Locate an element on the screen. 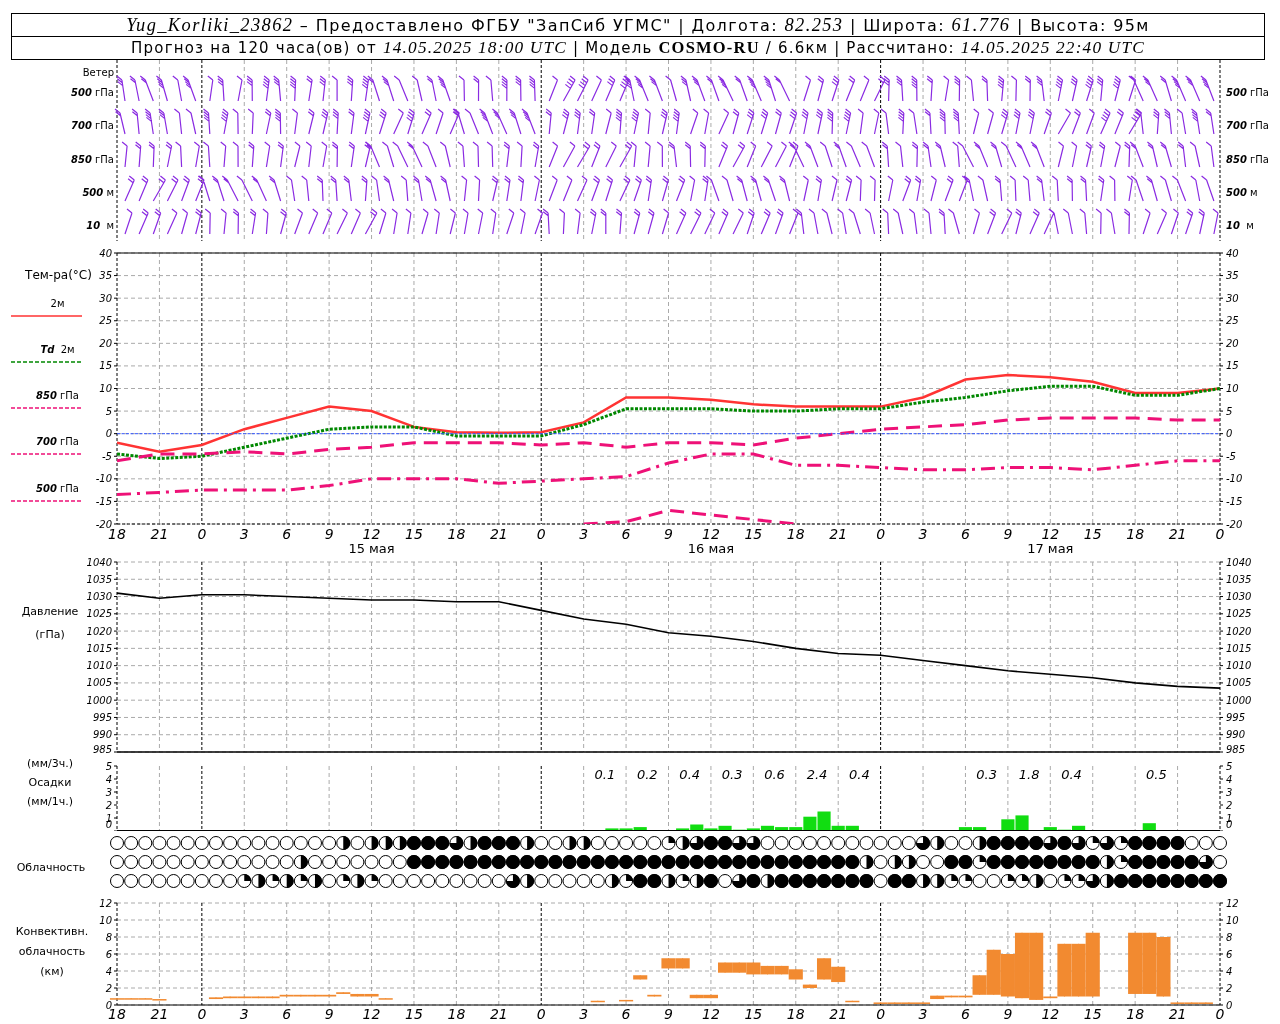 The width and height of the screenshot is (1280, 1024). legend-label: Td 2м is located at coordinates (57, 349).